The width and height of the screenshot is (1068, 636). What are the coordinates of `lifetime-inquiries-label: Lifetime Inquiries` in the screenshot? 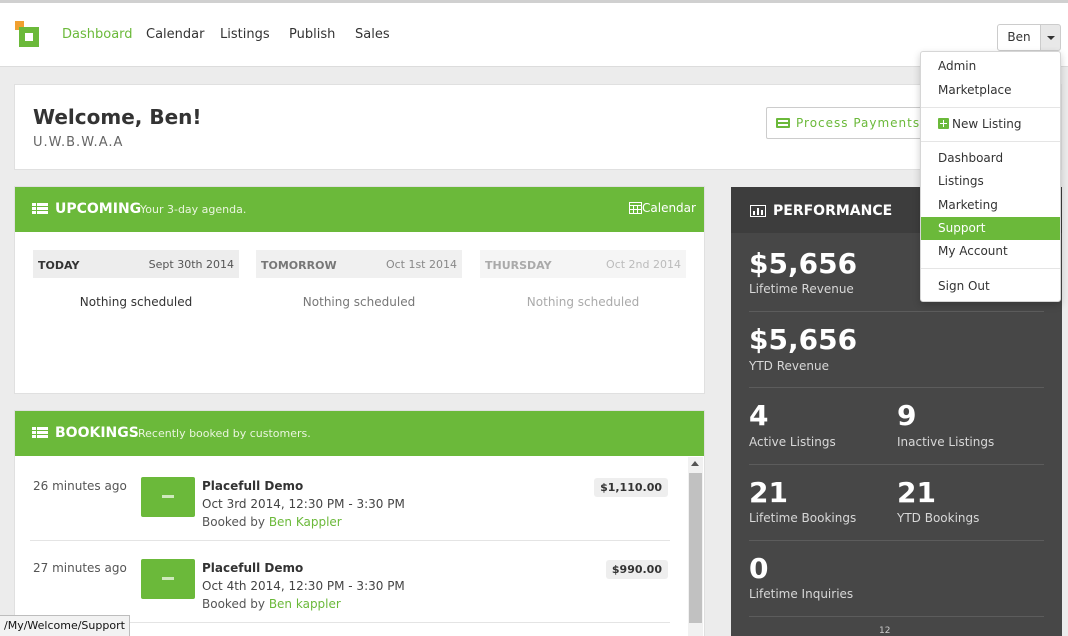 It's located at (801, 594).